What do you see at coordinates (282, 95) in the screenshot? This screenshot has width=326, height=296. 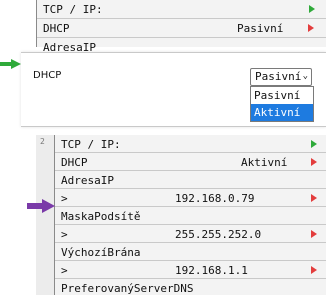 I see `option-pasivni: Pasivní` at bounding box center [282, 95].